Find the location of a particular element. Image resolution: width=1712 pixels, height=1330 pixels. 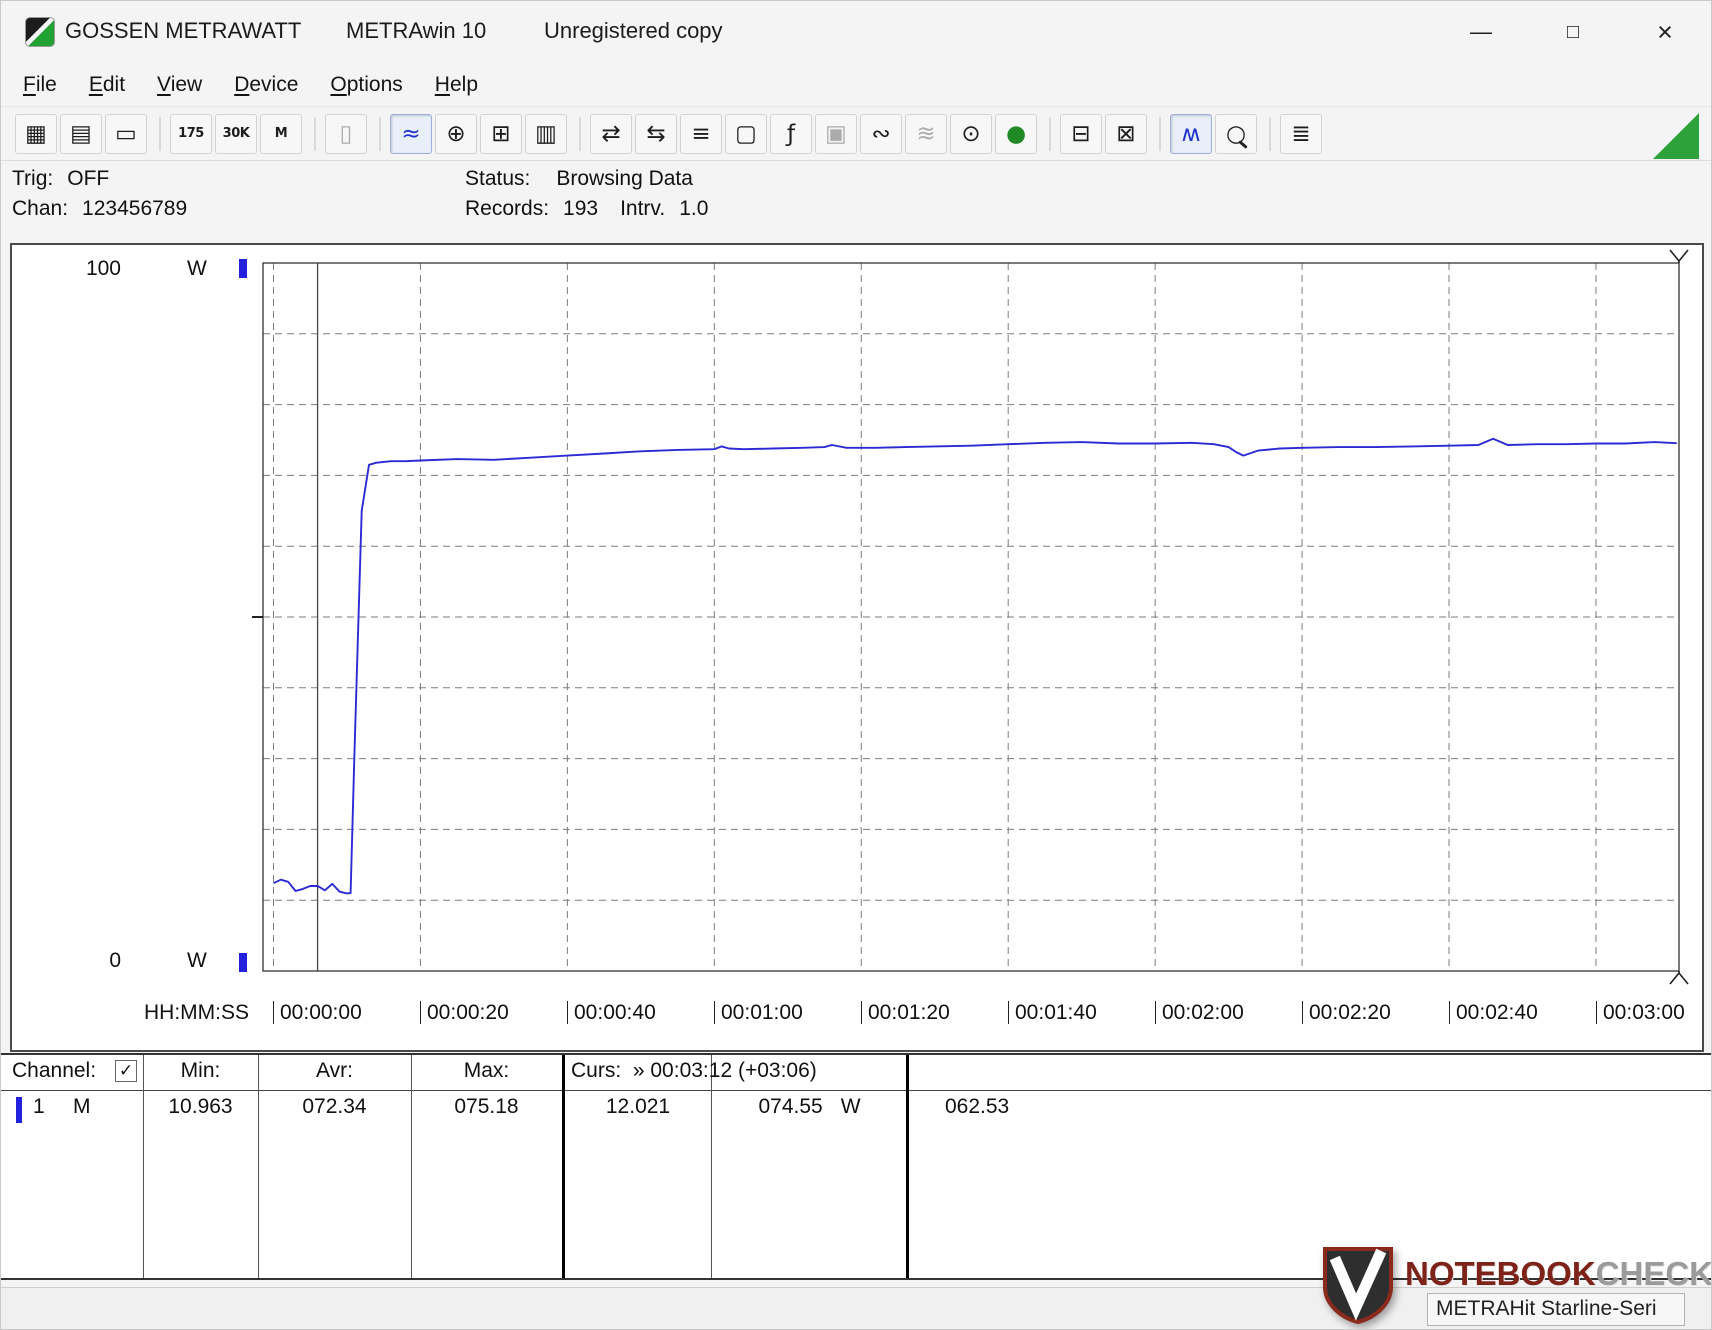

menu-view: View is located at coordinates (179, 85).